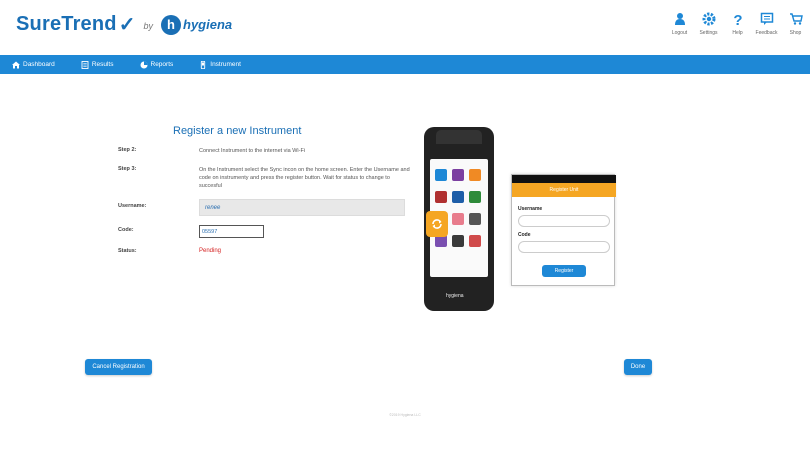  I want to click on nav-reports-label: Reports, so click(162, 64).